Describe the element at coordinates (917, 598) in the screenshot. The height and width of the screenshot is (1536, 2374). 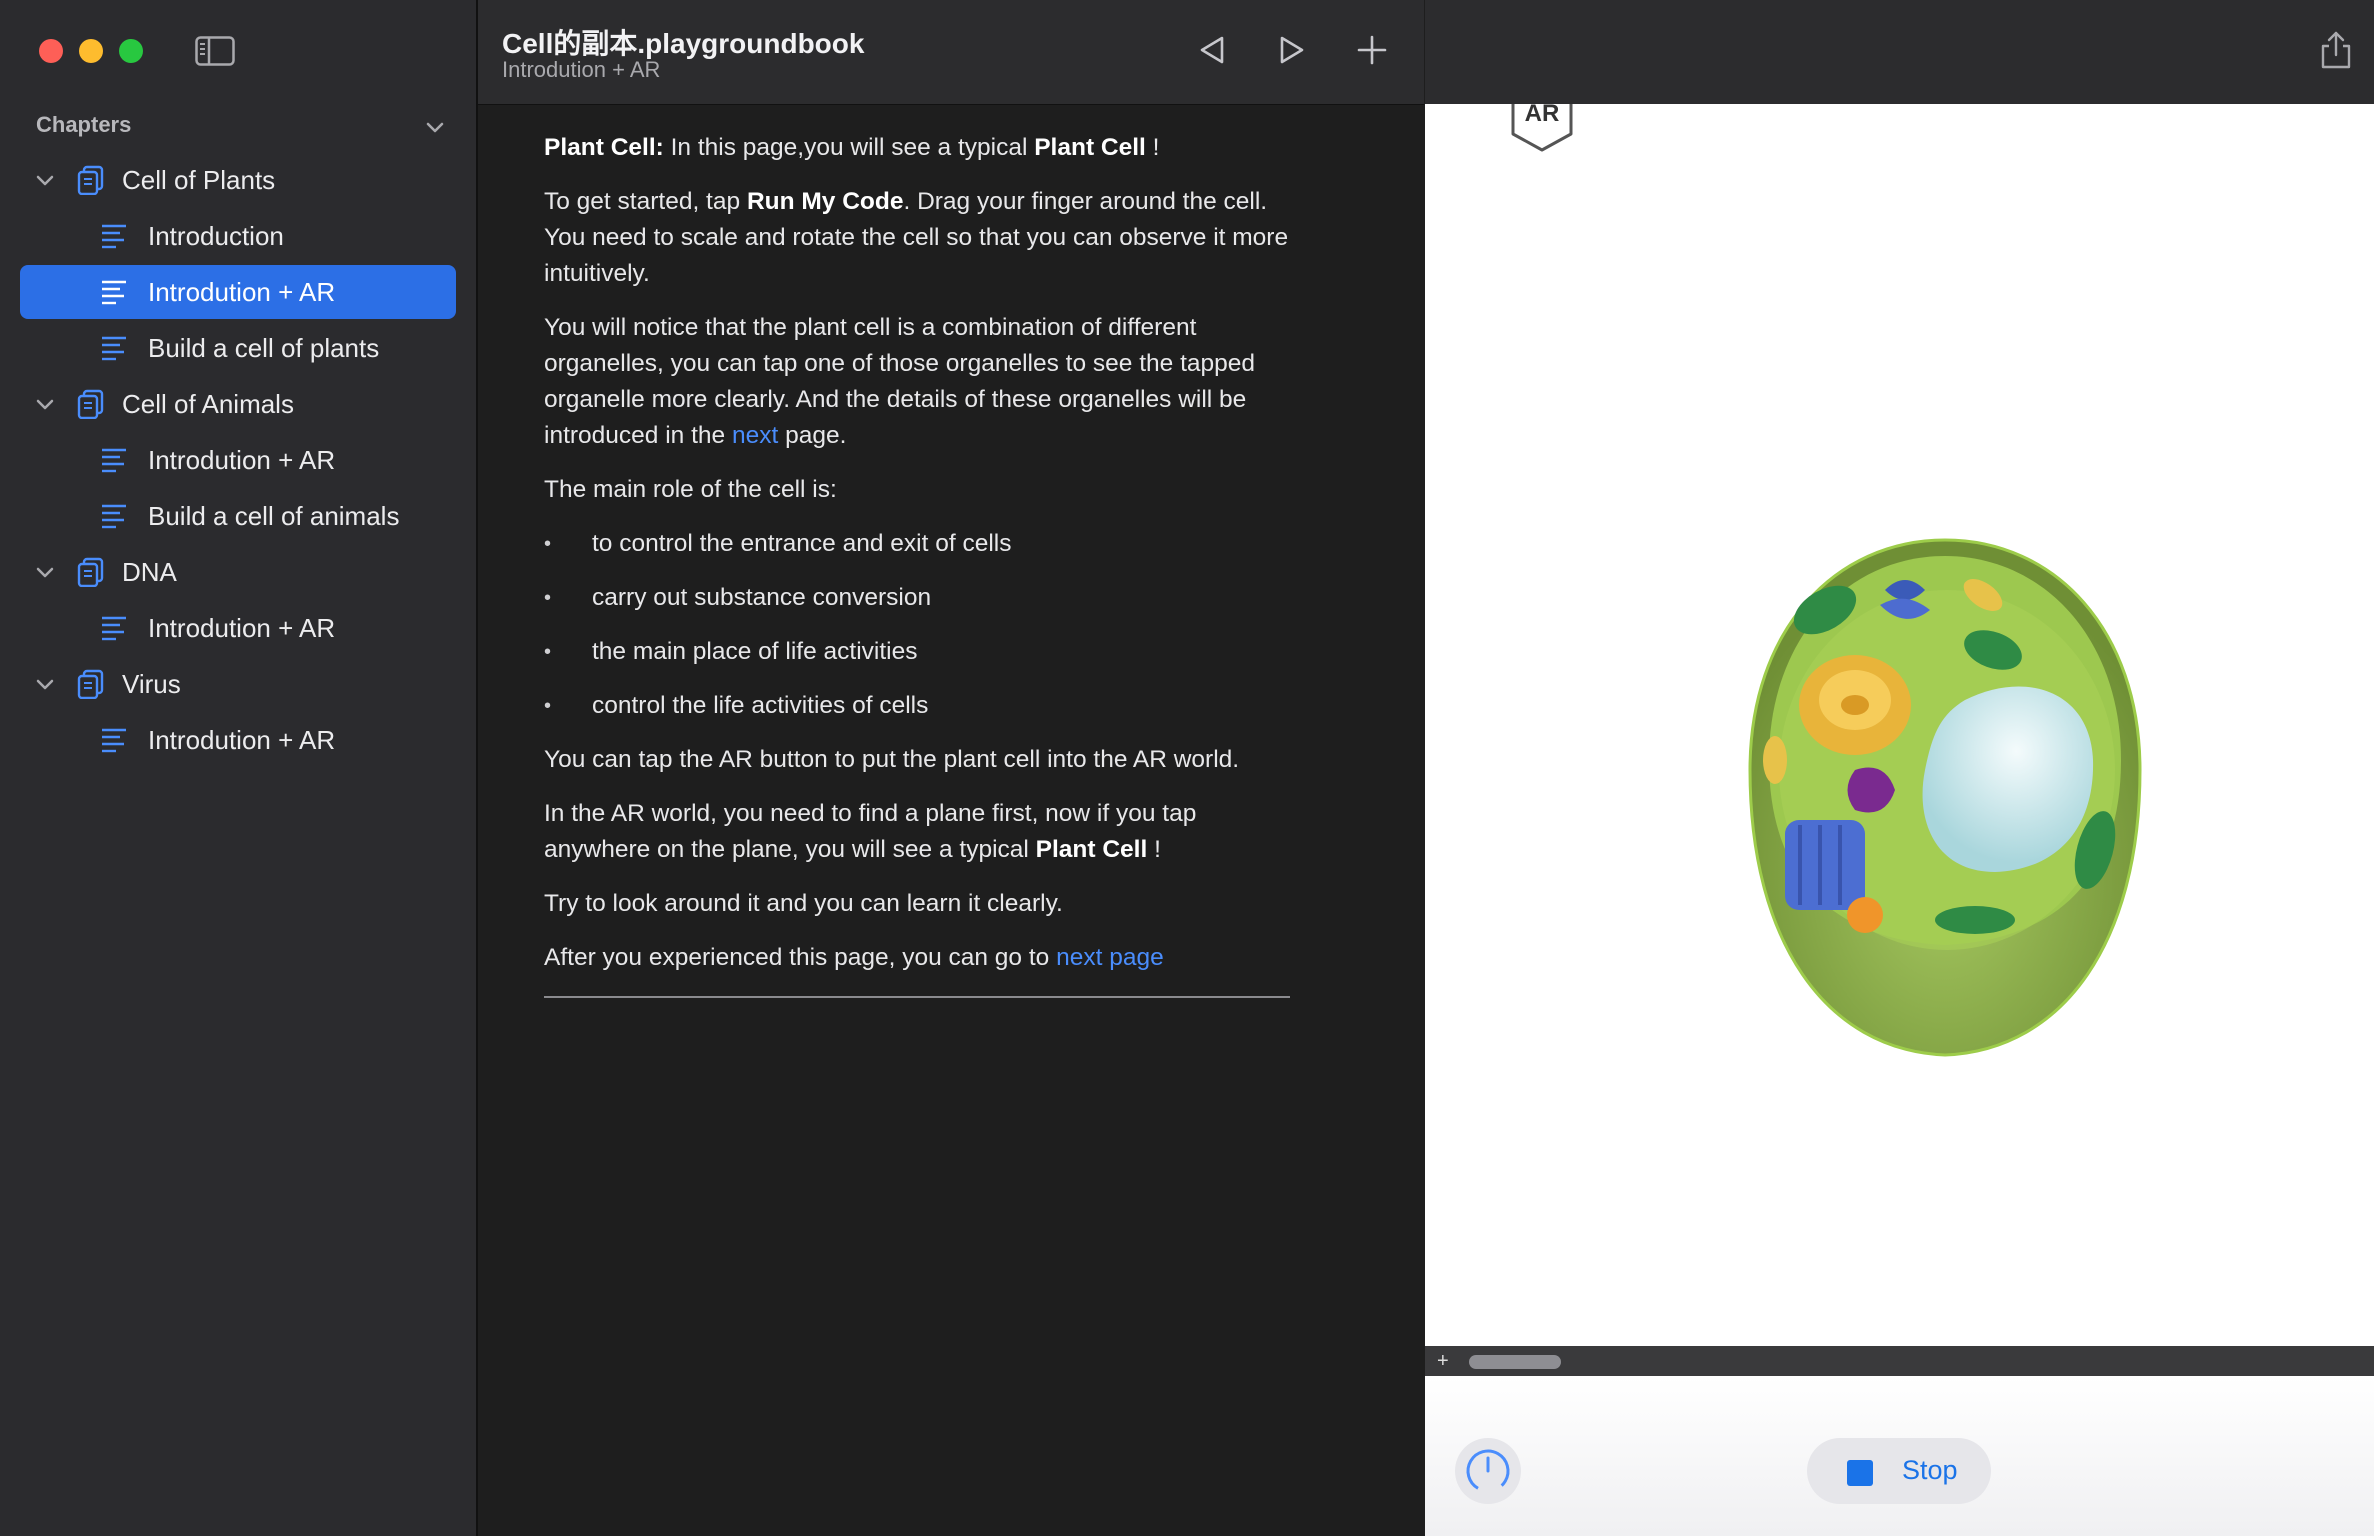
I see `list-item: carry out substance conversion` at that location.